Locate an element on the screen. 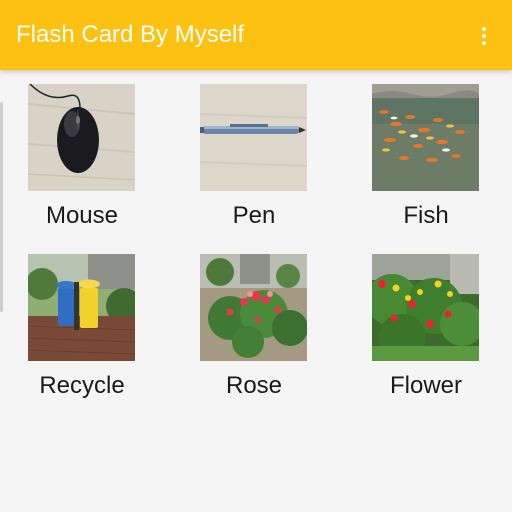 This screenshot has width=512, height=512. fish-image is located at coordinates (425, 137).